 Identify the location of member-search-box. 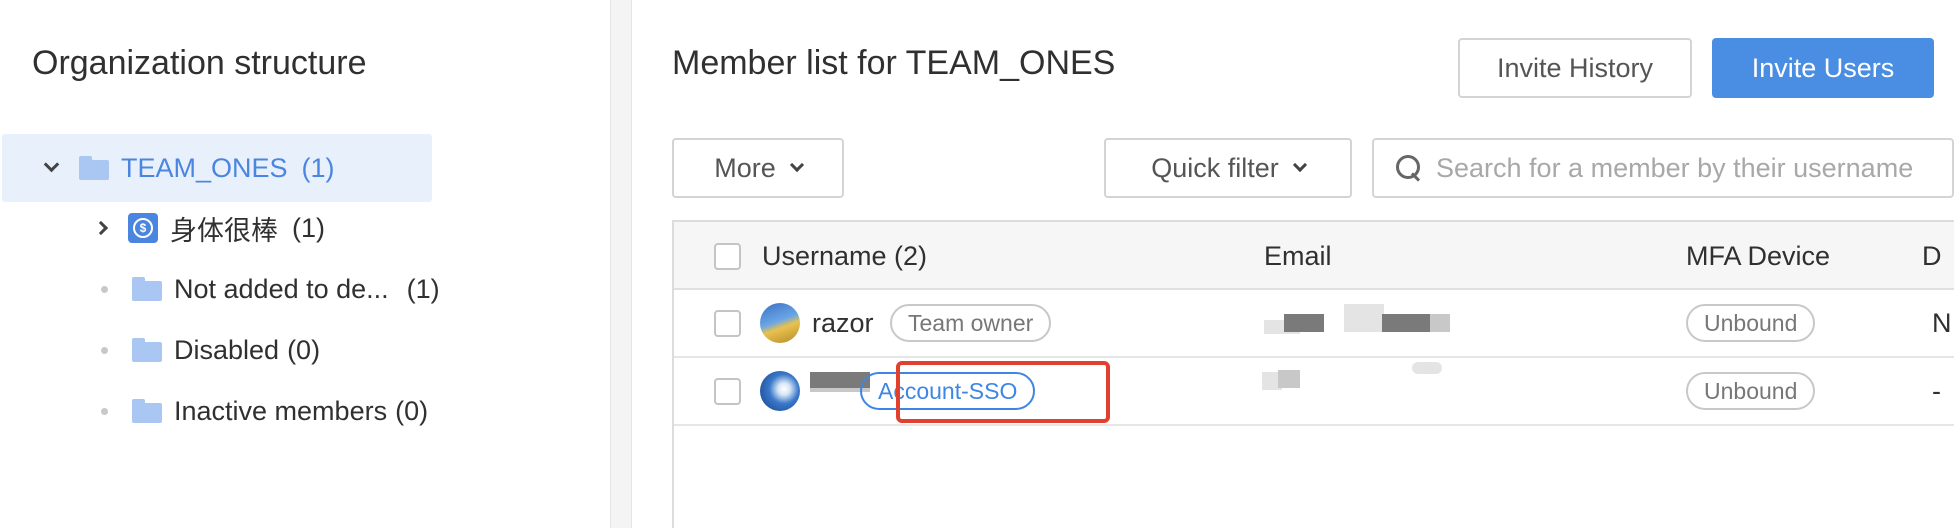
(1663, 168).